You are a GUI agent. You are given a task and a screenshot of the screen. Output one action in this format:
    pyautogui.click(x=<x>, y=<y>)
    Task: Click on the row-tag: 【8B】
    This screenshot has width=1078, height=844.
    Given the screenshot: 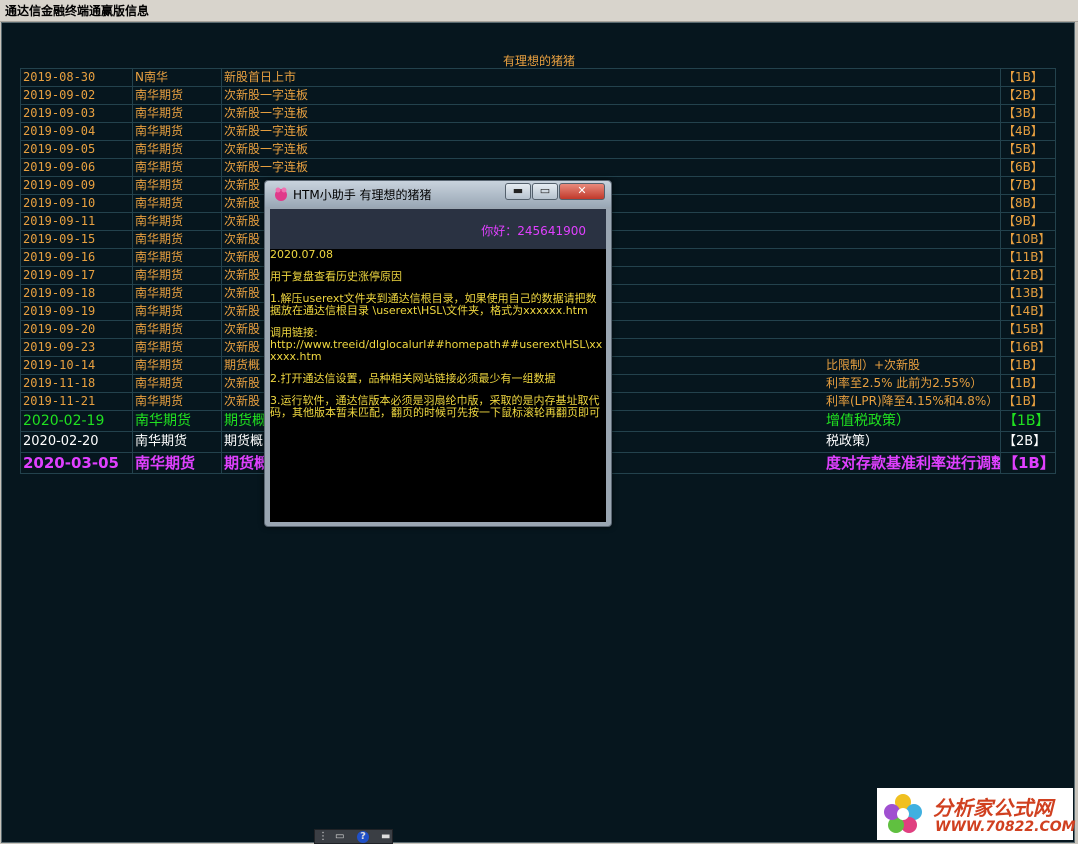 What is the action you would take?
    pyautogui.click(x=1028, y=203)
    